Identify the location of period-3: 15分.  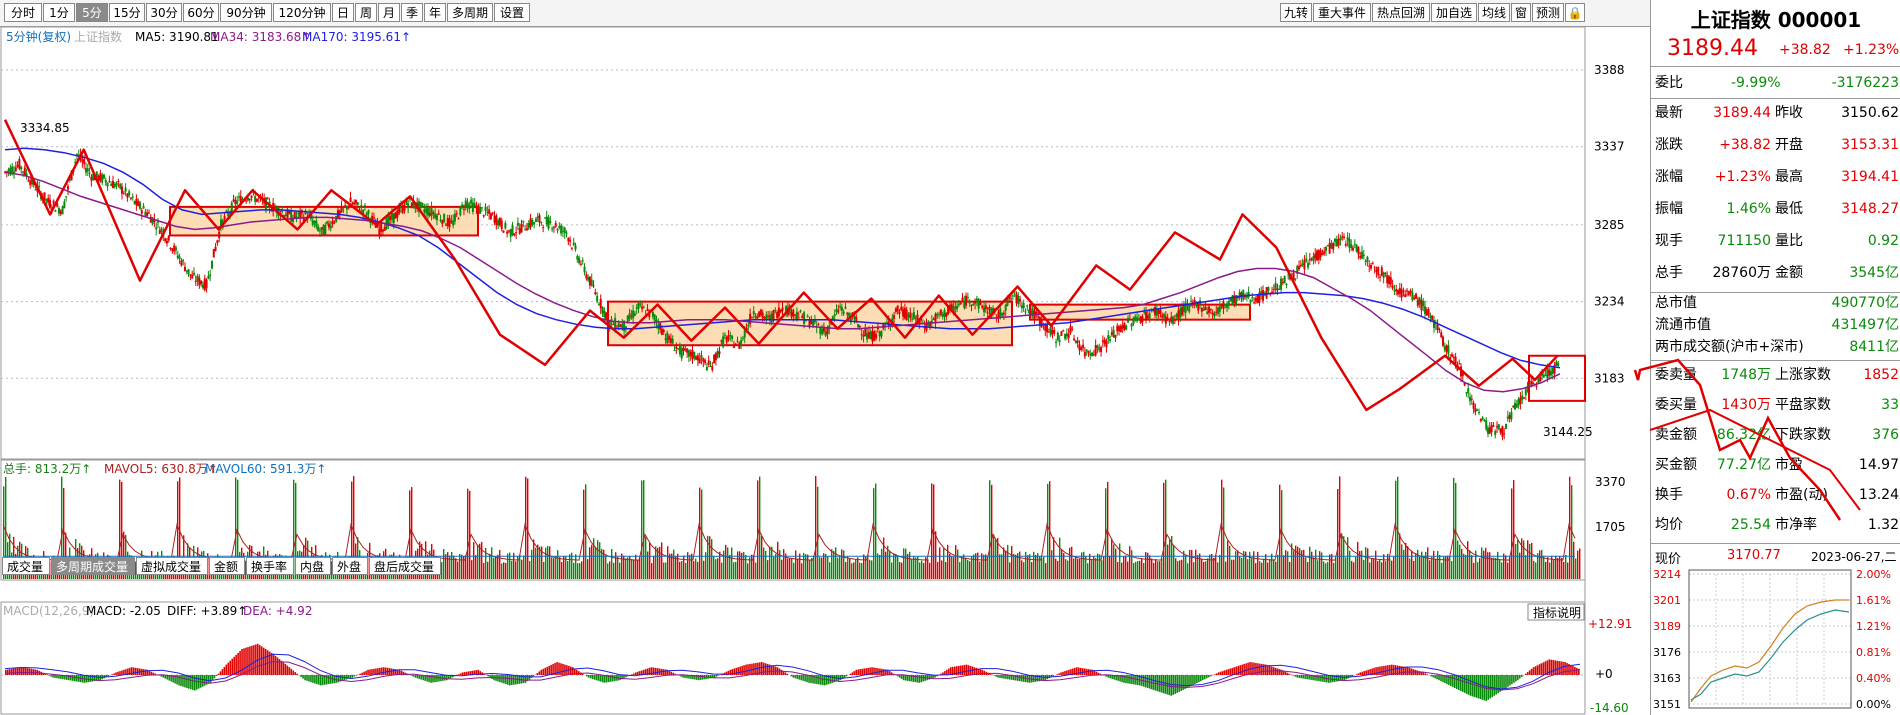
(127, 12).